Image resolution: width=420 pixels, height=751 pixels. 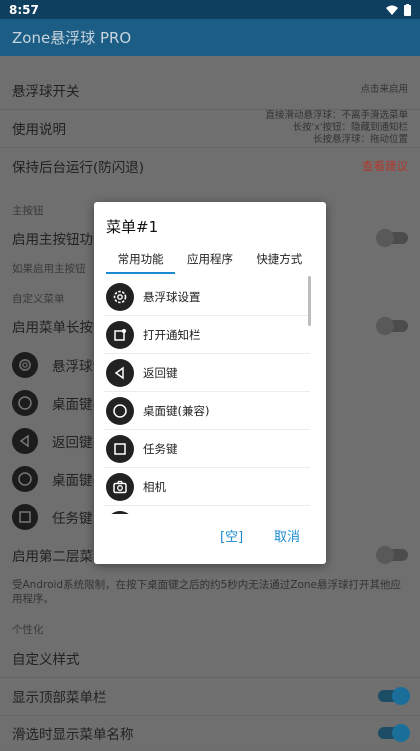 I want to click on main-button-note: 如果启用主按钮, so click(x=49, y=269).